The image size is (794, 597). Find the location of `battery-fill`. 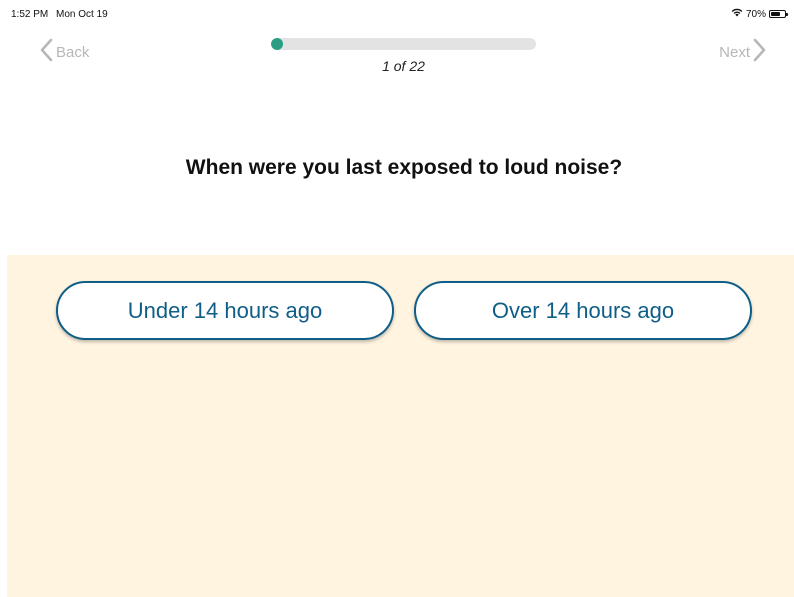

battery-fill is located at coordinates (776, 14).